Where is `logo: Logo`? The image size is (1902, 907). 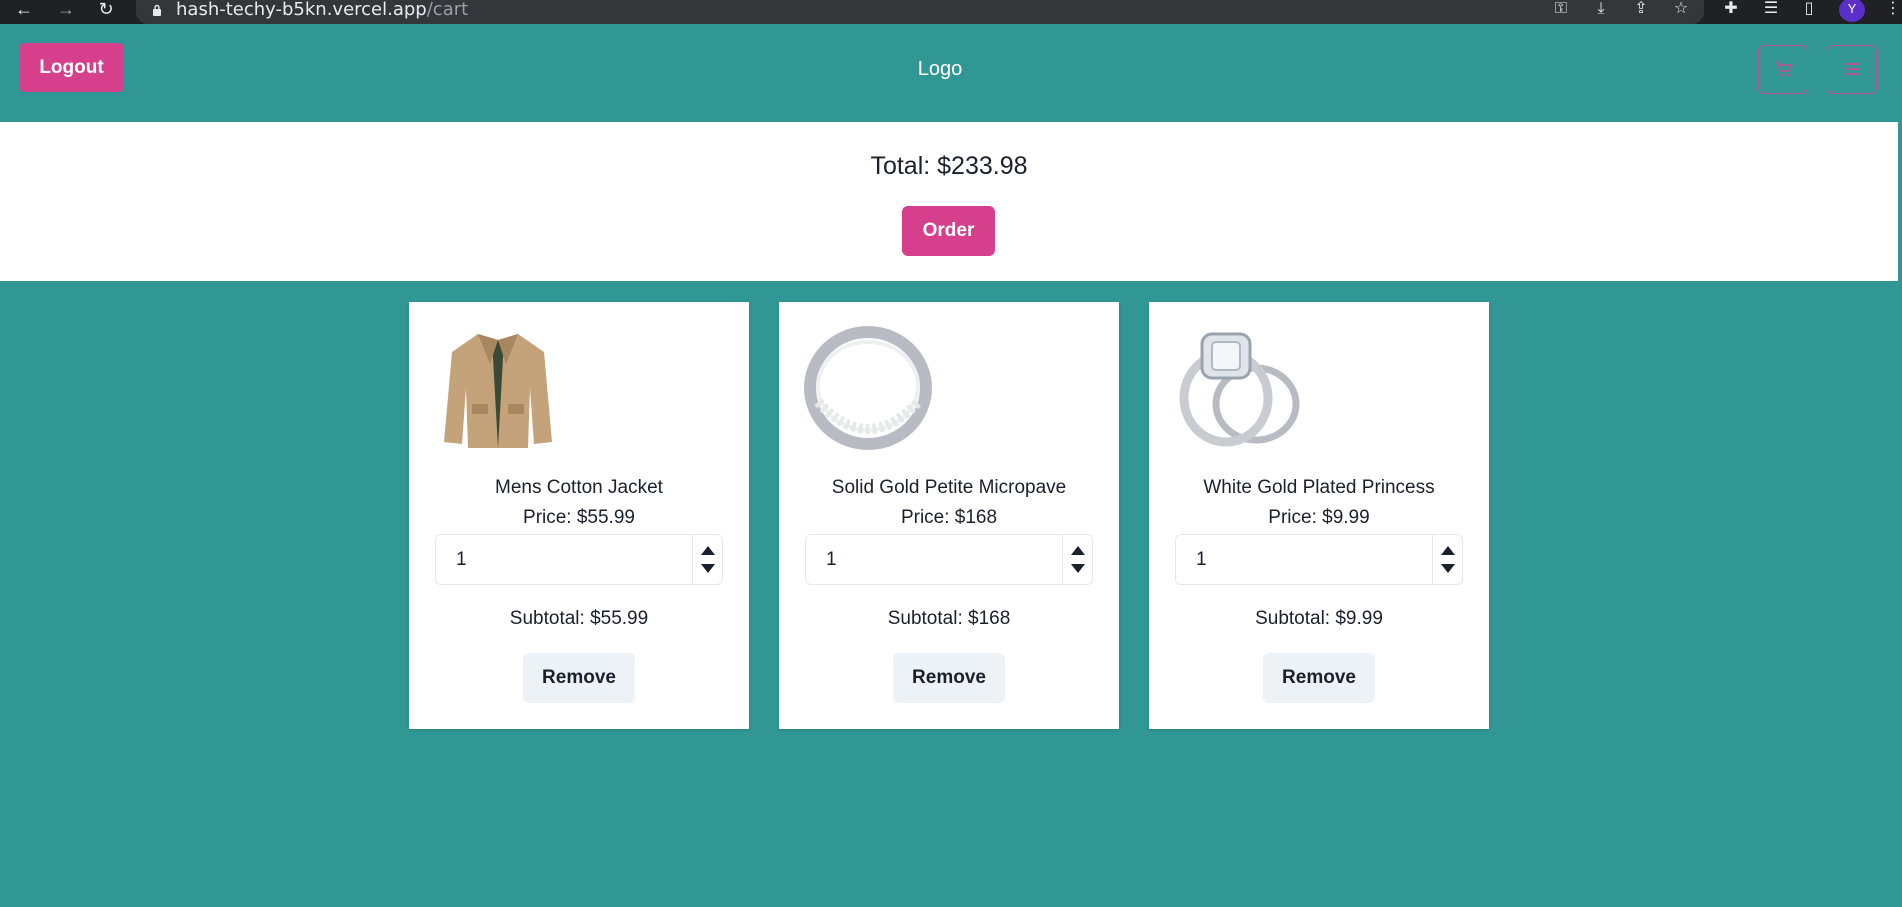
logo: Logo is located at coordinates (940, 69).